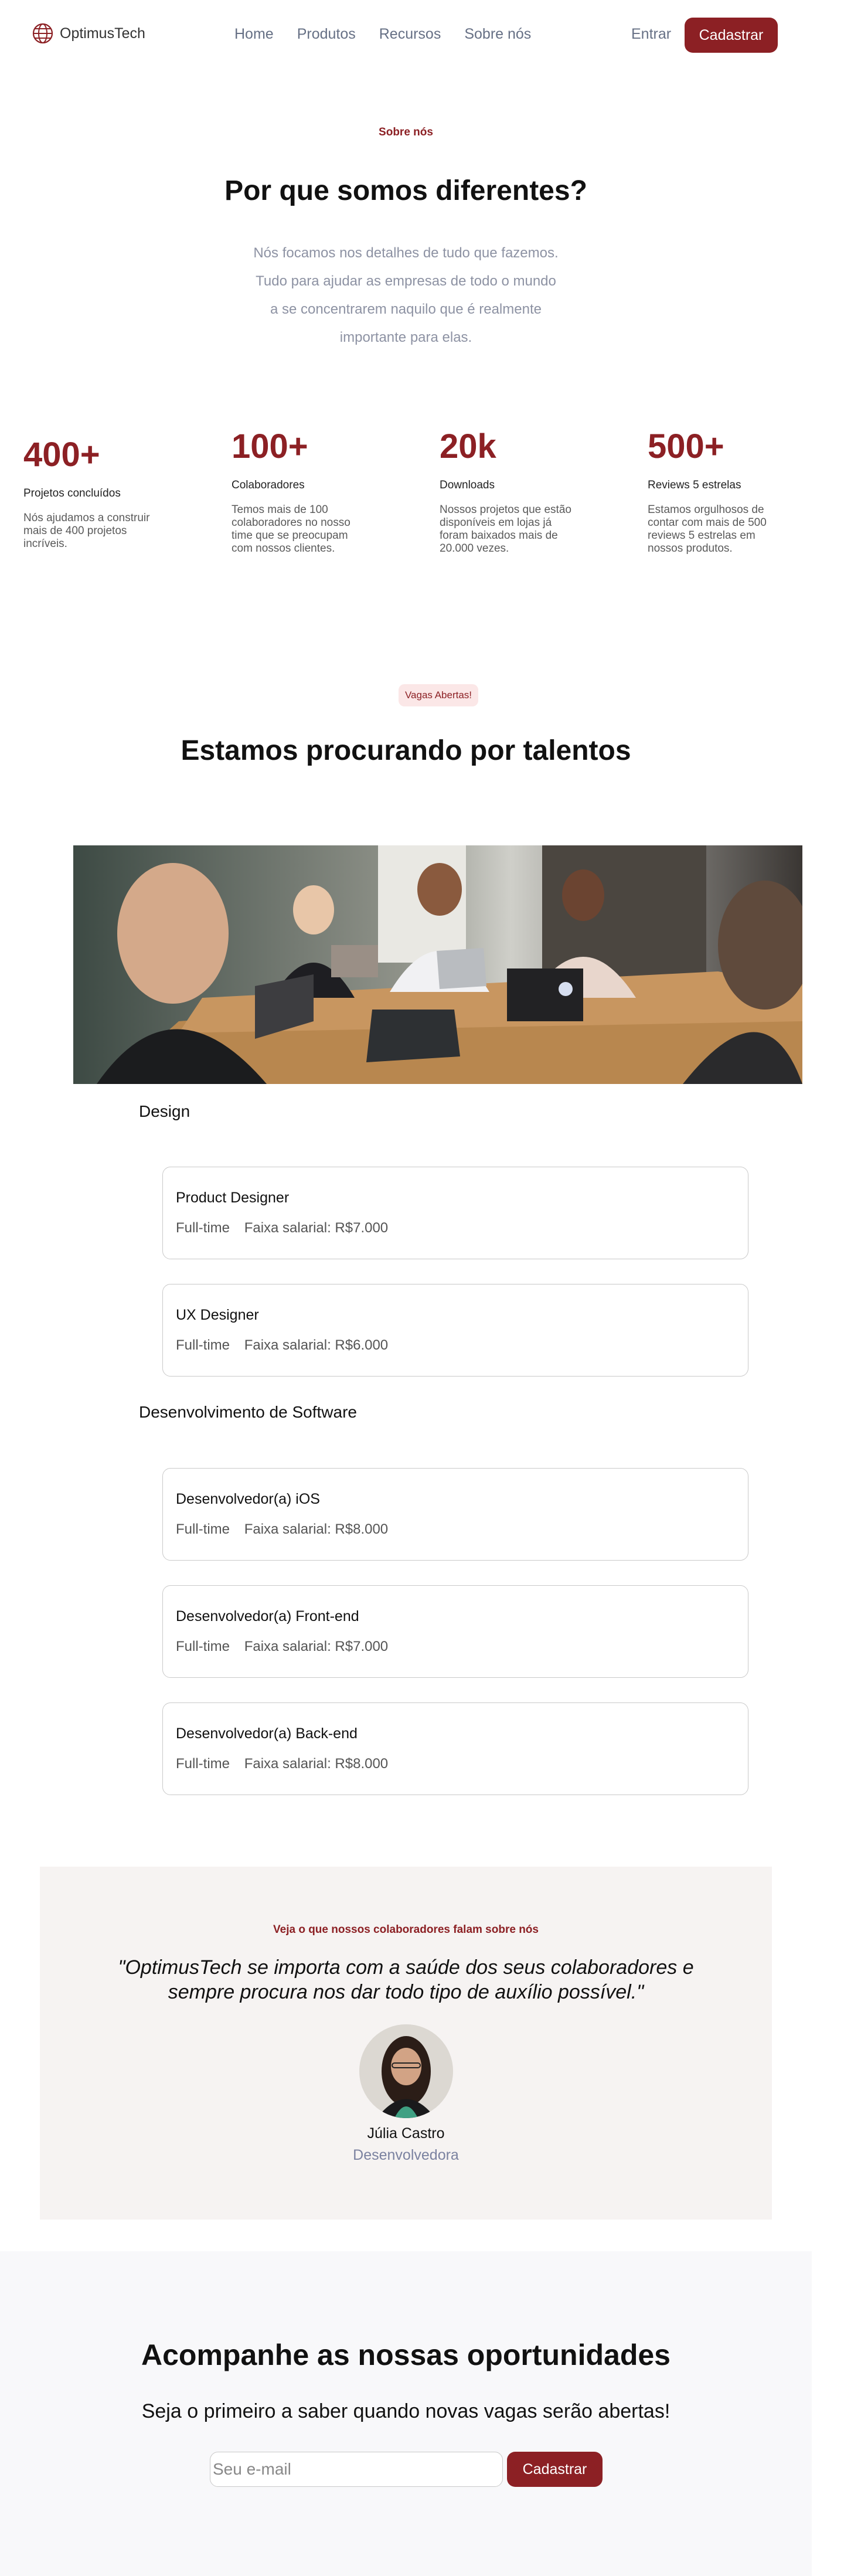 The image size is (844, 2576). What do you see at coordinates (468, 485) in the screenshot?
I see `stat-label: Downloads` at bounding box center [468, 485].